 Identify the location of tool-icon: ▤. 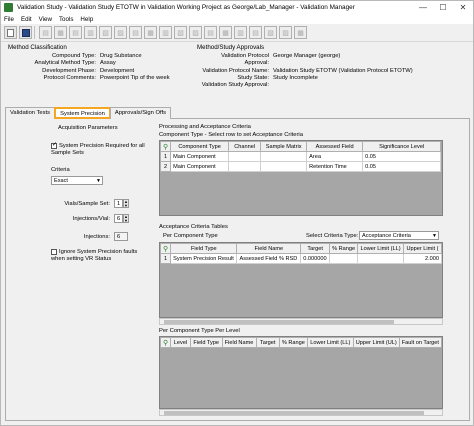
(255, 33).